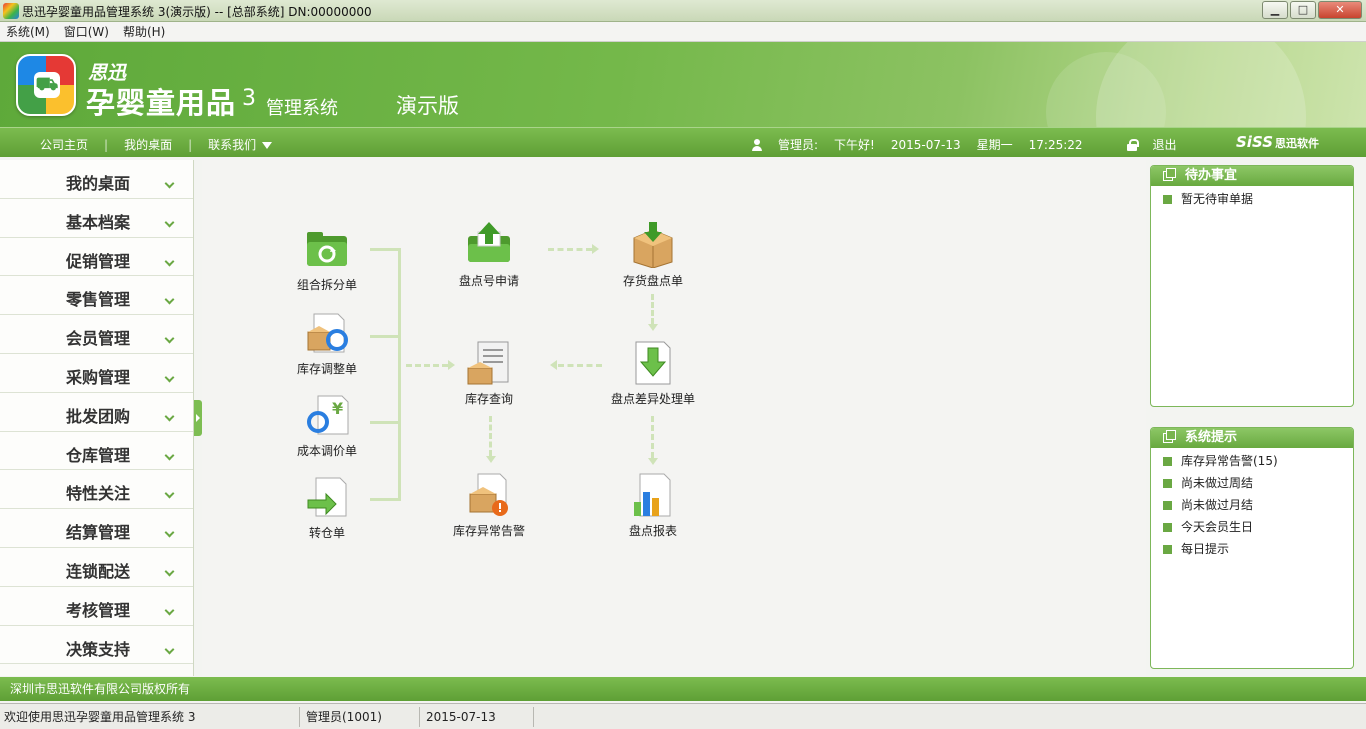  Describe the element at coordinates (1217, 505) in the screenshot. I see `list-item-label: 尚未做过月结` at that location.